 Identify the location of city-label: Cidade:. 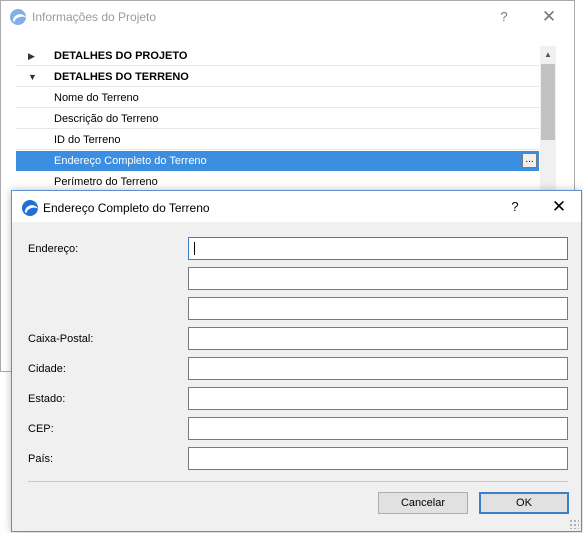
(47, 369).